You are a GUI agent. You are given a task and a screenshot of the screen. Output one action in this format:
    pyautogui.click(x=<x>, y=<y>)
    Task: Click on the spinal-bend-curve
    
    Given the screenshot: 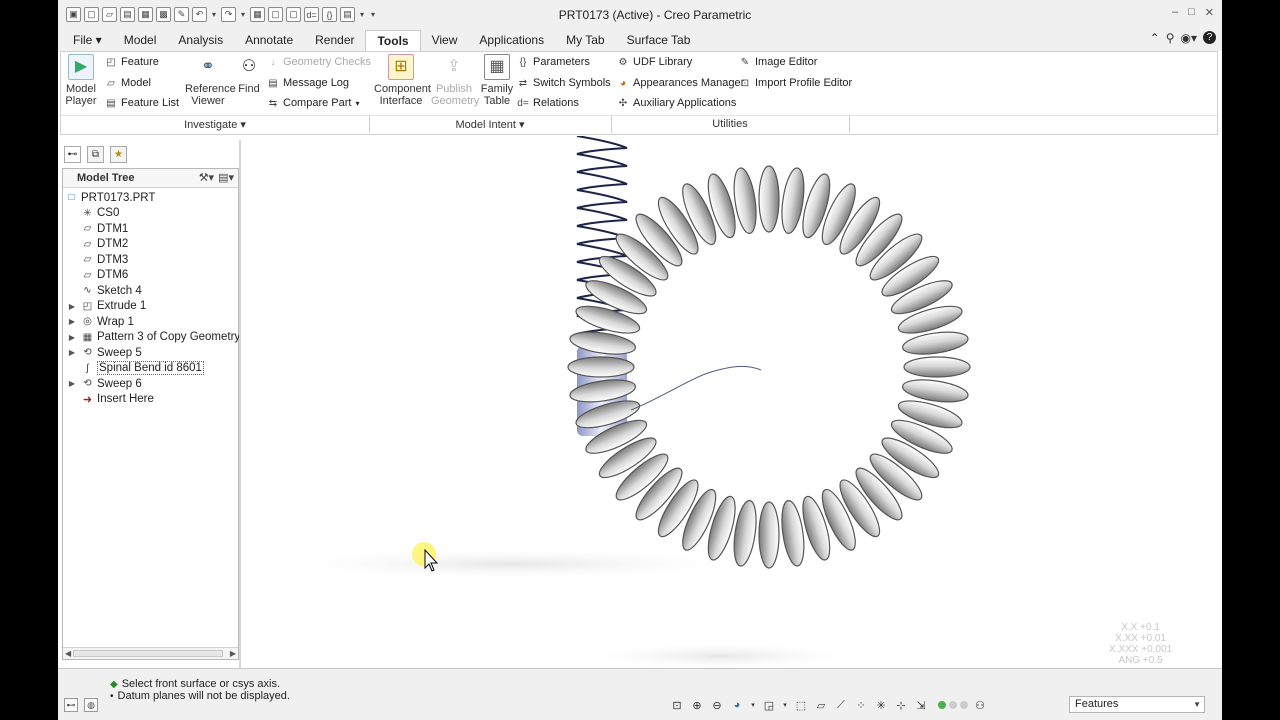 What is the action you would take?
    pyautogui.click(x=696, y=388)
    